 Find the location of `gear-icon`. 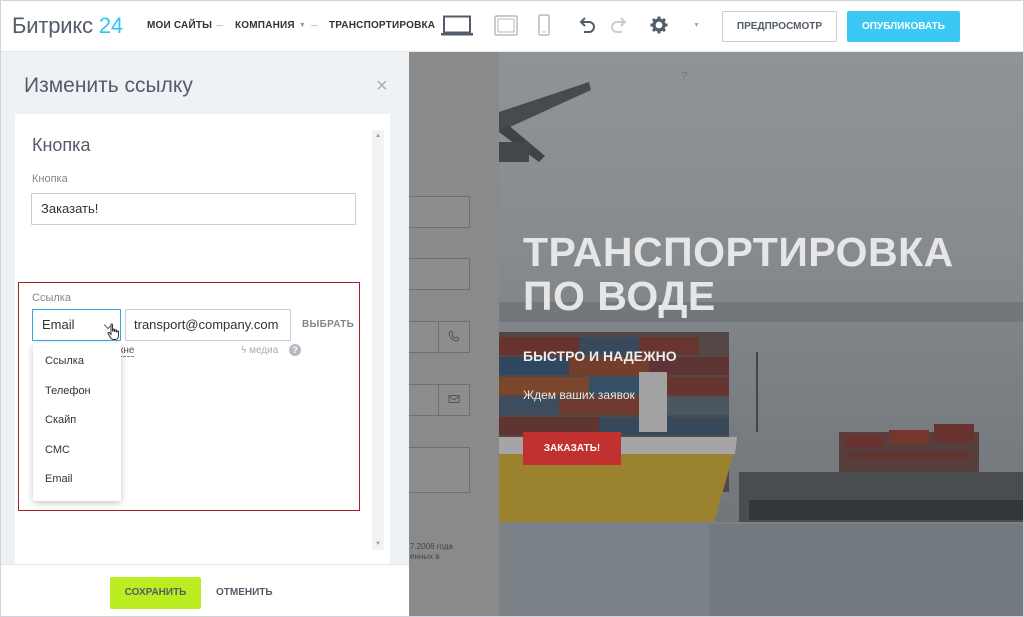

gear-icon is located at coordinates (659, 25).